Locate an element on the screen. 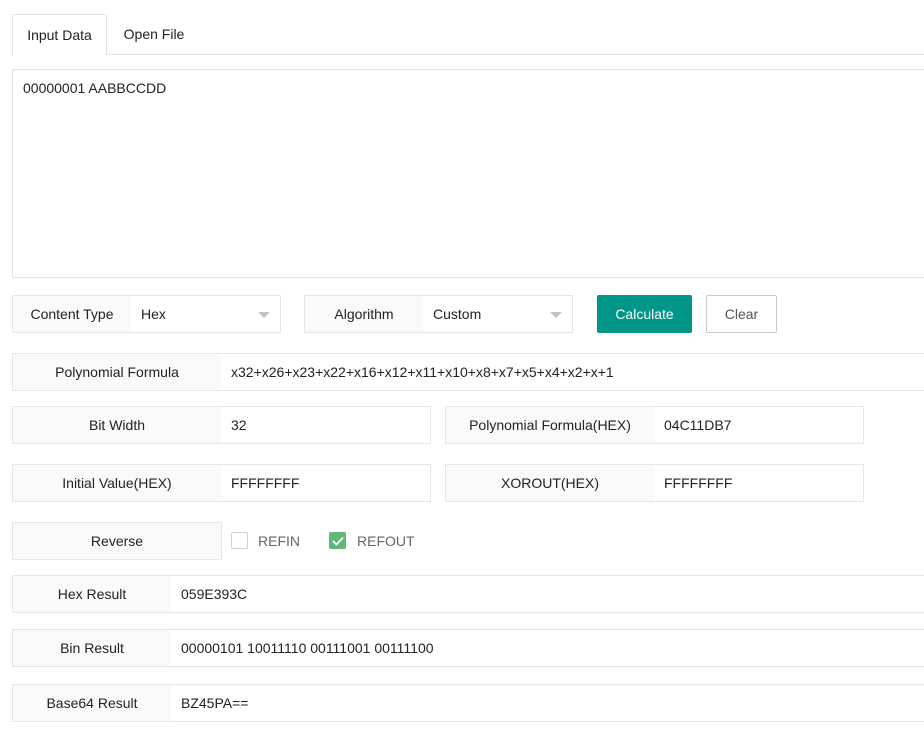 This screenshot has height=743, width=924. algorithm-value: Custom is located at coordinates (457, 314).